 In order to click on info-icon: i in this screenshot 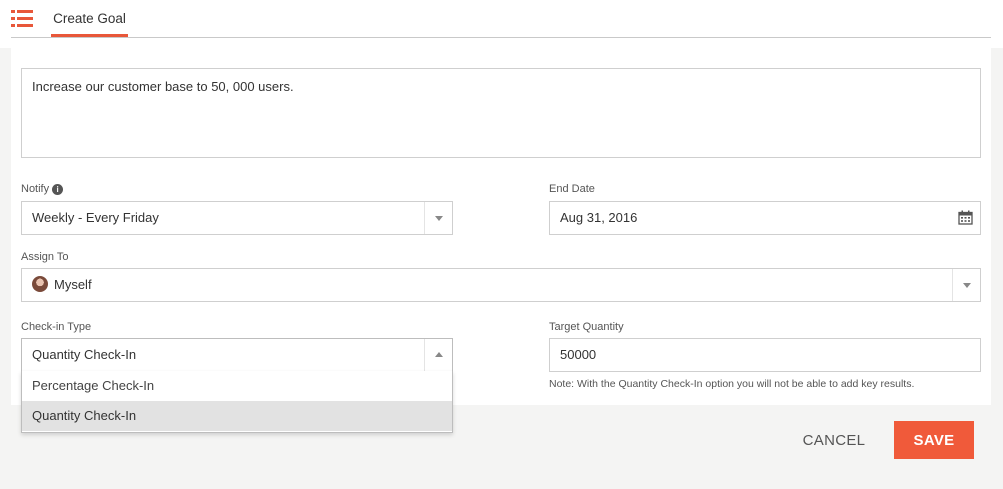, I will do `click(58, 189)`.